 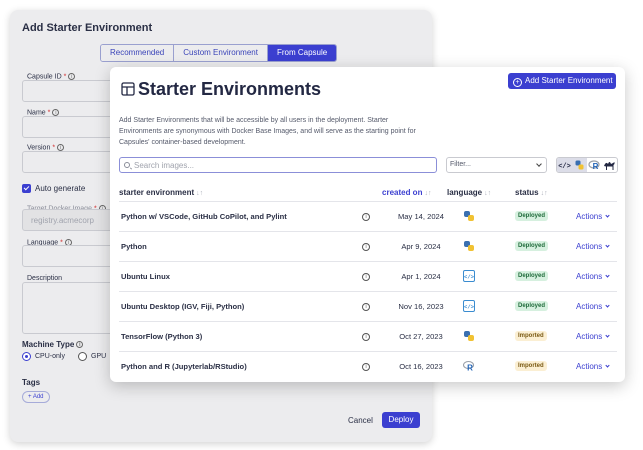 What do you see at coordinates (72, 127) in the screenshot?
I see `name-field` at bounding box center [72, 127].